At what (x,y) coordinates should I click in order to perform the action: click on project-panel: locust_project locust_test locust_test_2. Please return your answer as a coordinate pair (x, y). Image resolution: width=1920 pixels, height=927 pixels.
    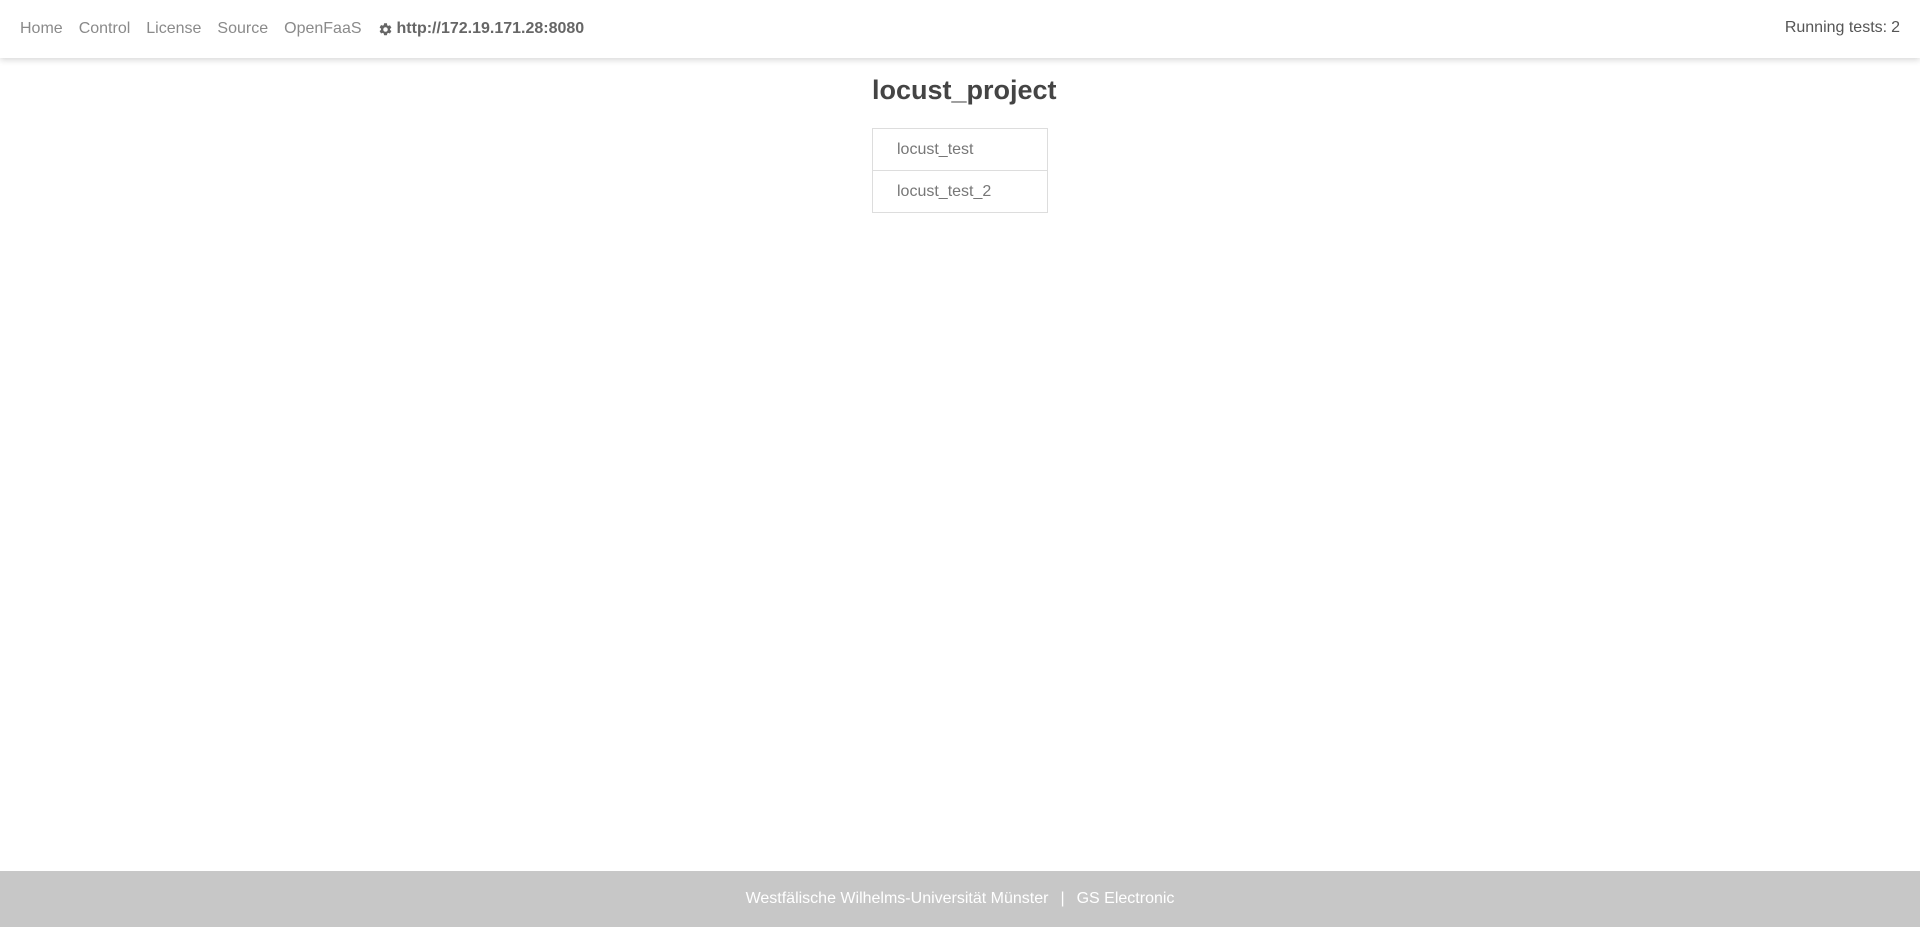
    Looking at the image, I should click on (964, 140).